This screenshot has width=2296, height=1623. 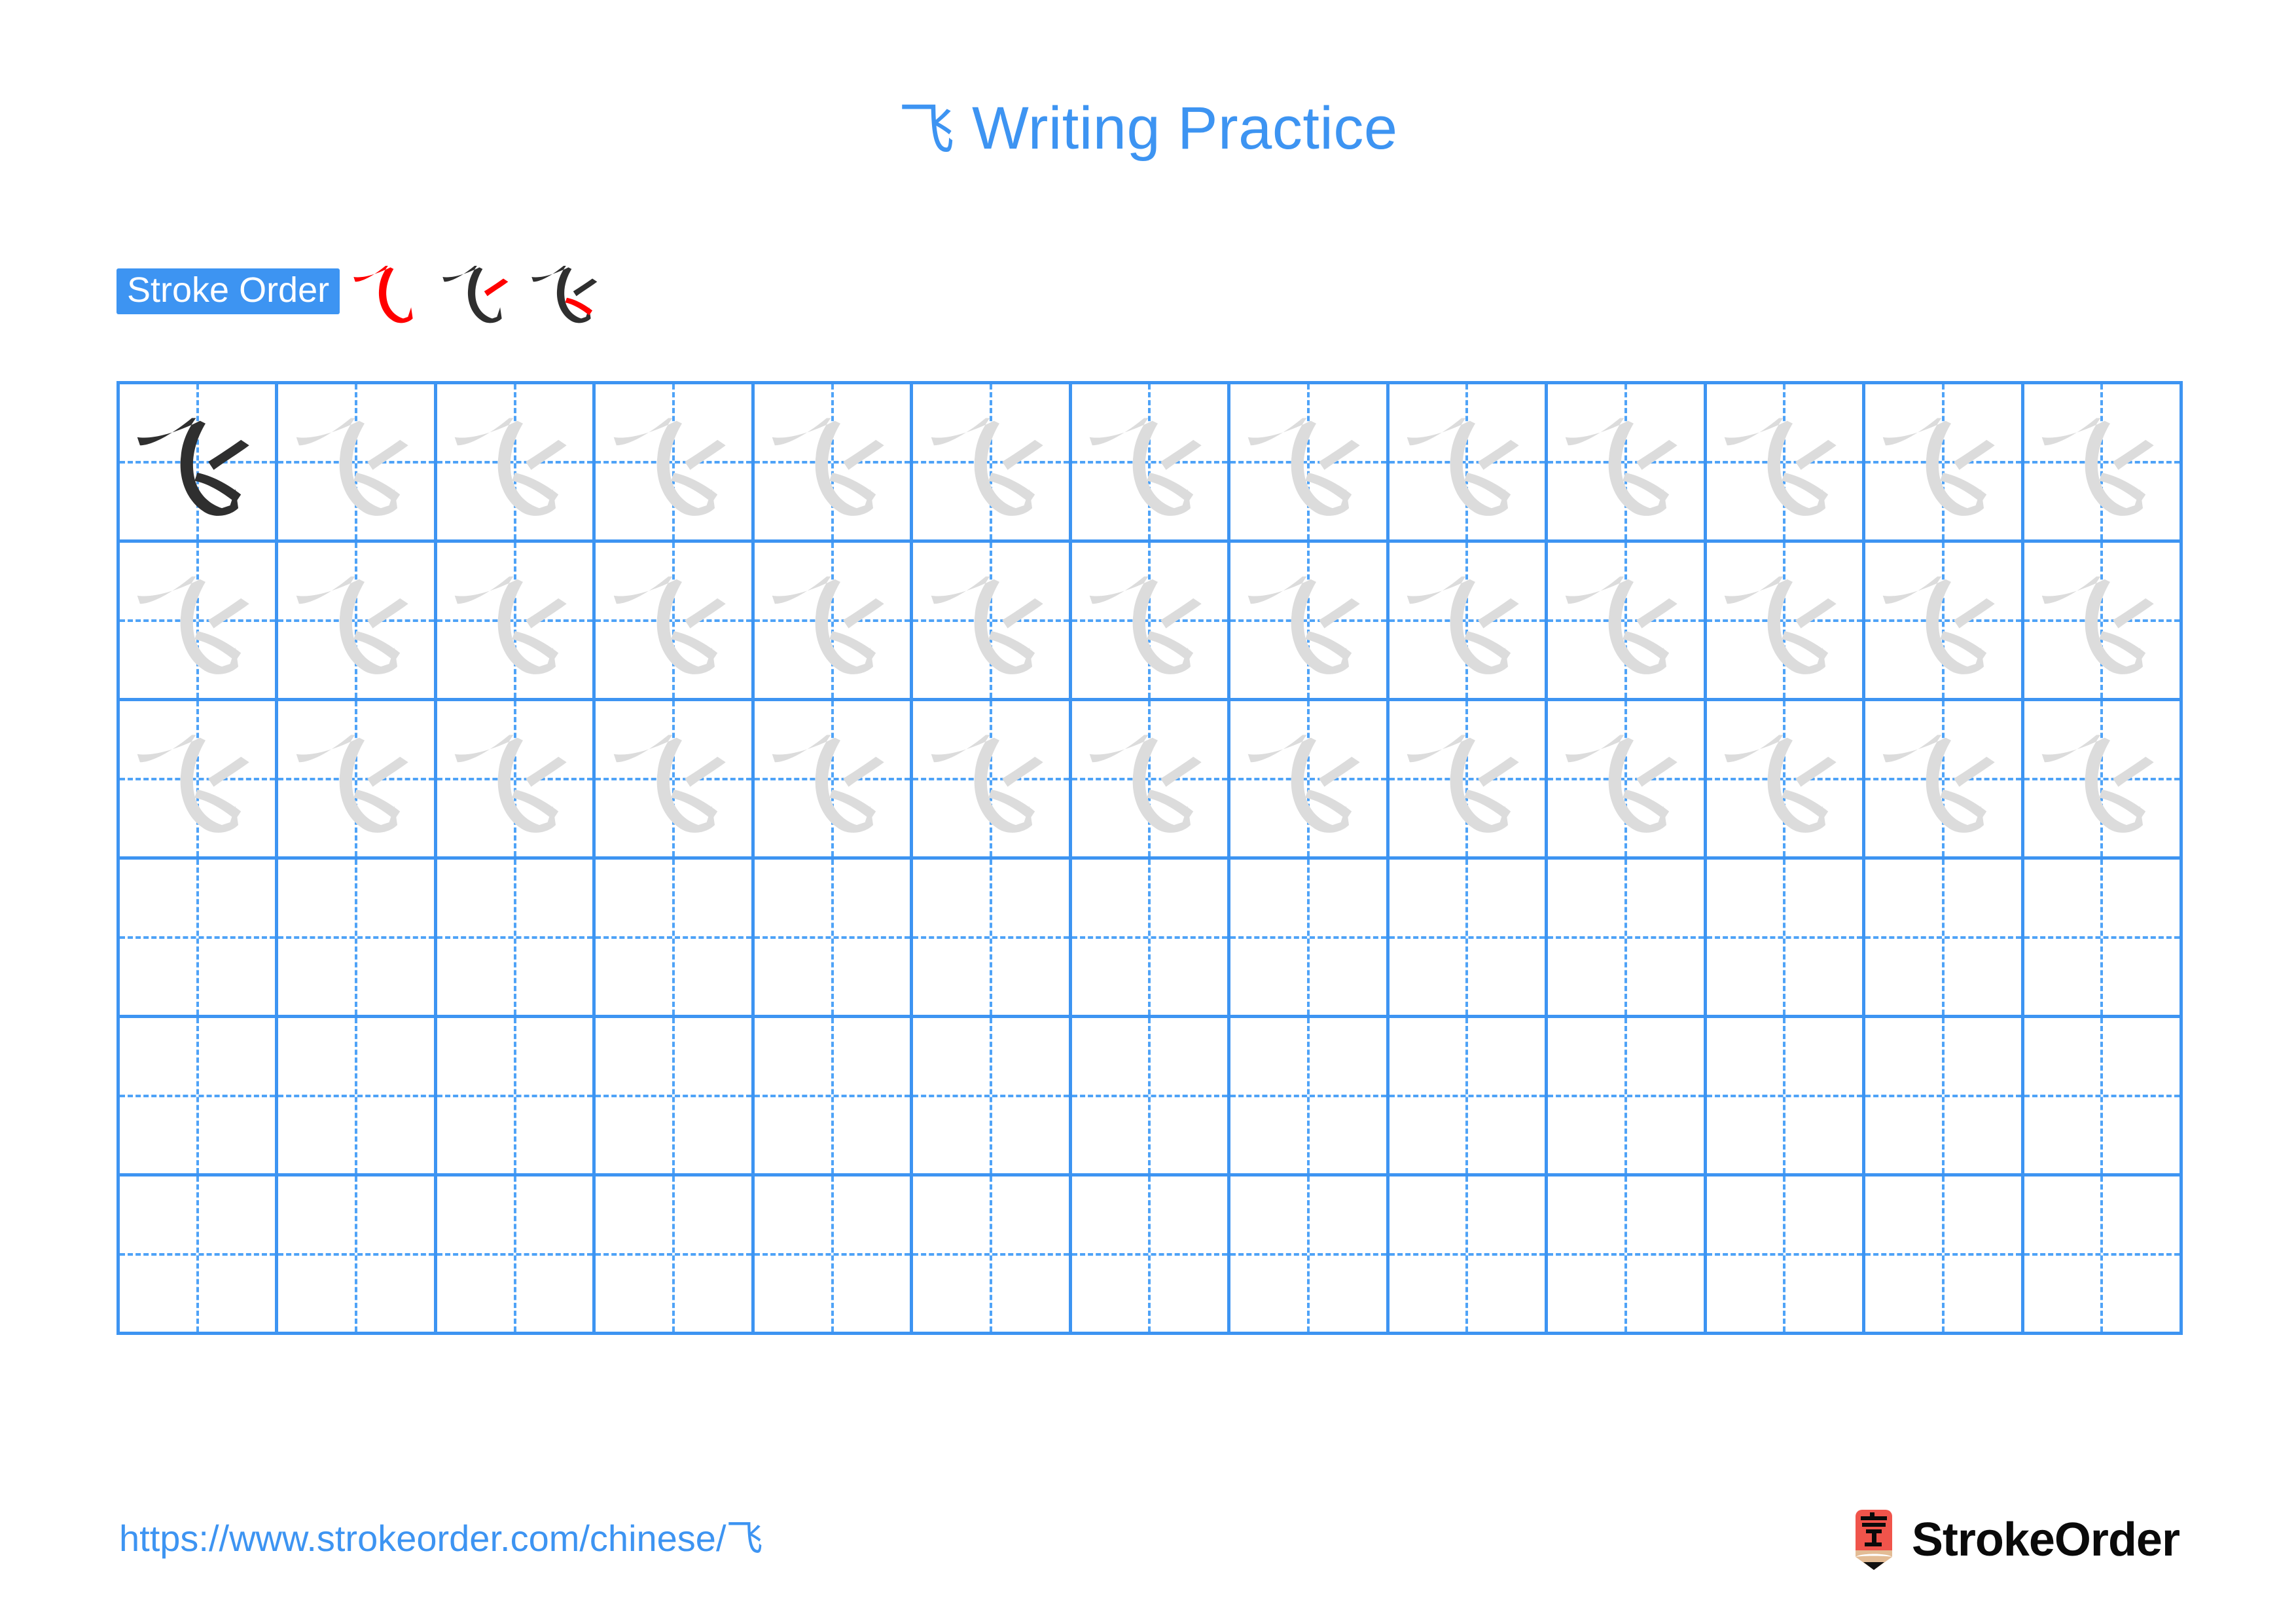 I want to click on footer-url-prefix: https://www.strokeorder.com/chinese/, so click(x=422, y=1538).